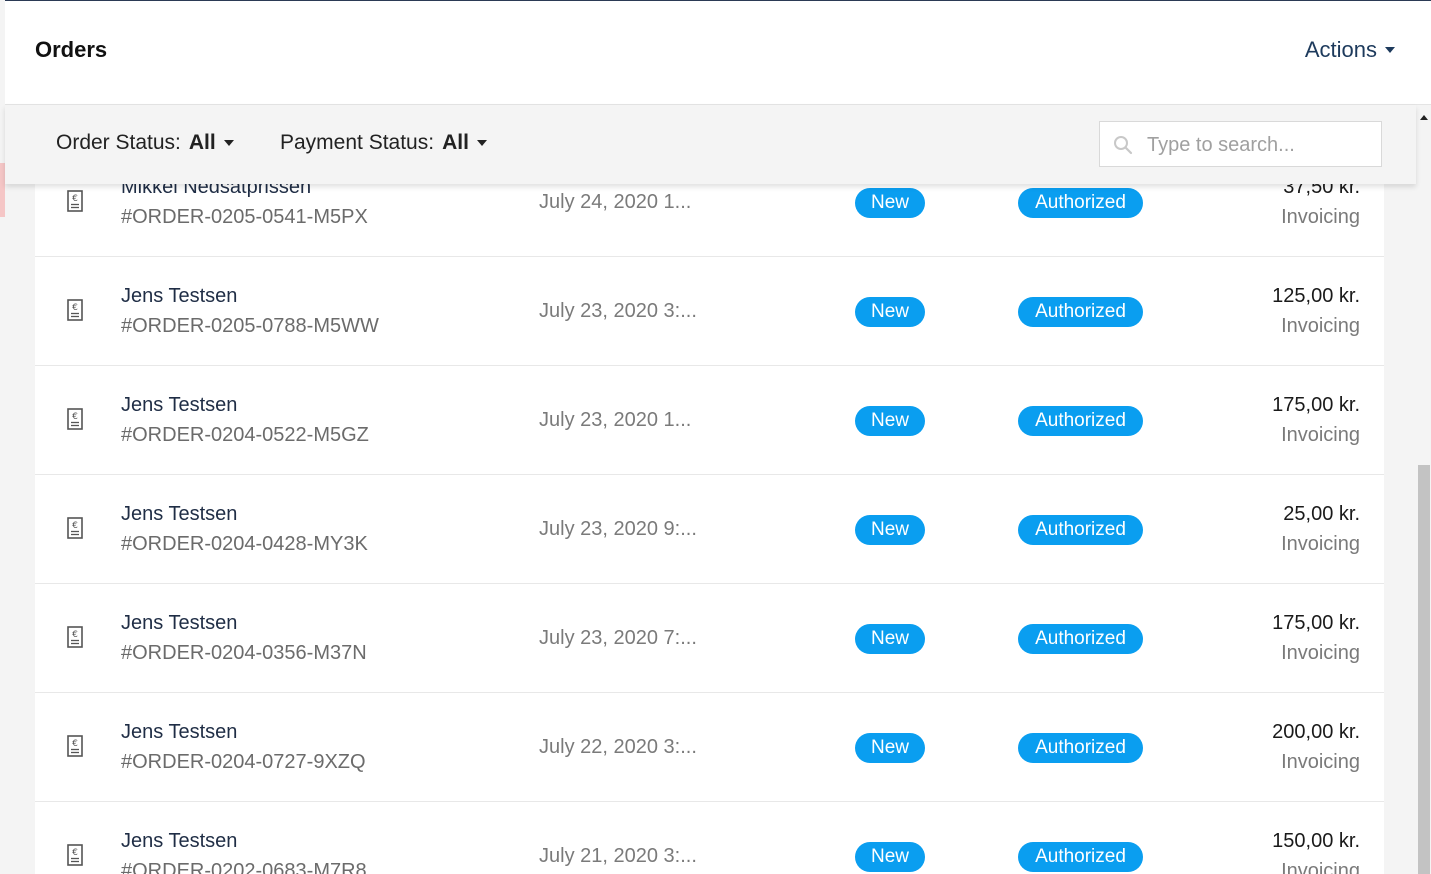 Image resolution: width=1431 pixels, height=874 pixels. I want to click on order-amount: 25,00 kr., so click(1321, 514).